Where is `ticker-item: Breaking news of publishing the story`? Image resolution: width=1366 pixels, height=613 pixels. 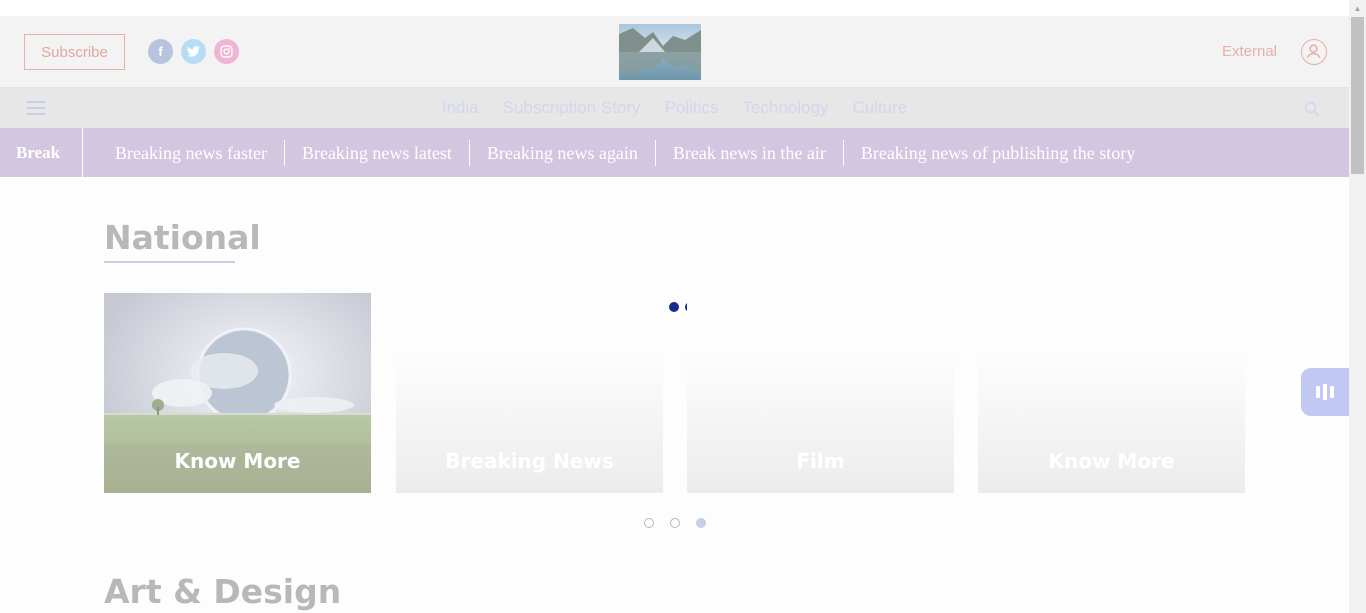
ticker-item: Breaking news of publishing the story is located at coordinates (997, 152).